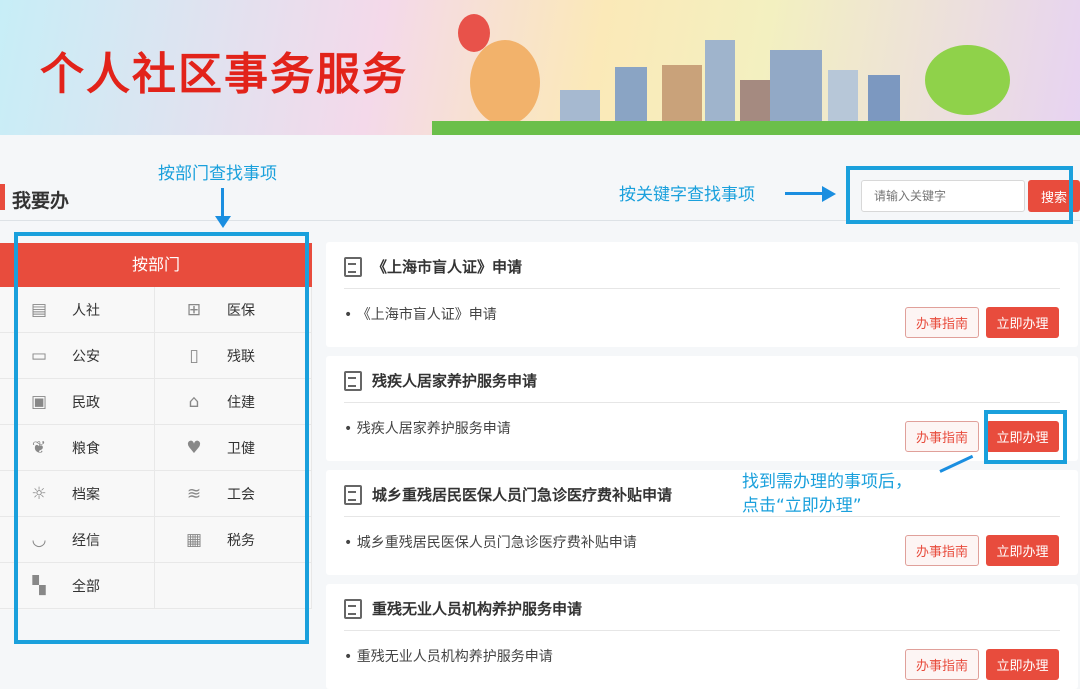 Image resolution: width=1080 pixels, height=689 pixels. Describe the element at coordinates (702, 408) in the screenshot. I see `service-card: 残疾人居家养护服务申请 • 残疾人居家养护服务申请 办事指南 立即办理` at that location.